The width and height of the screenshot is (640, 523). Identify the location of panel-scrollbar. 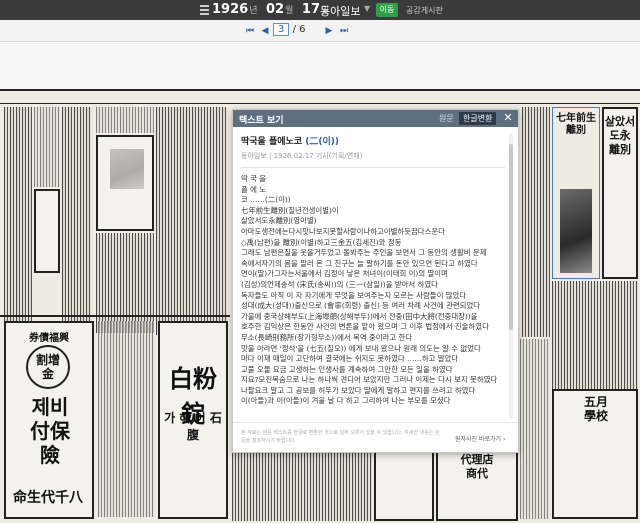
(511, 276).